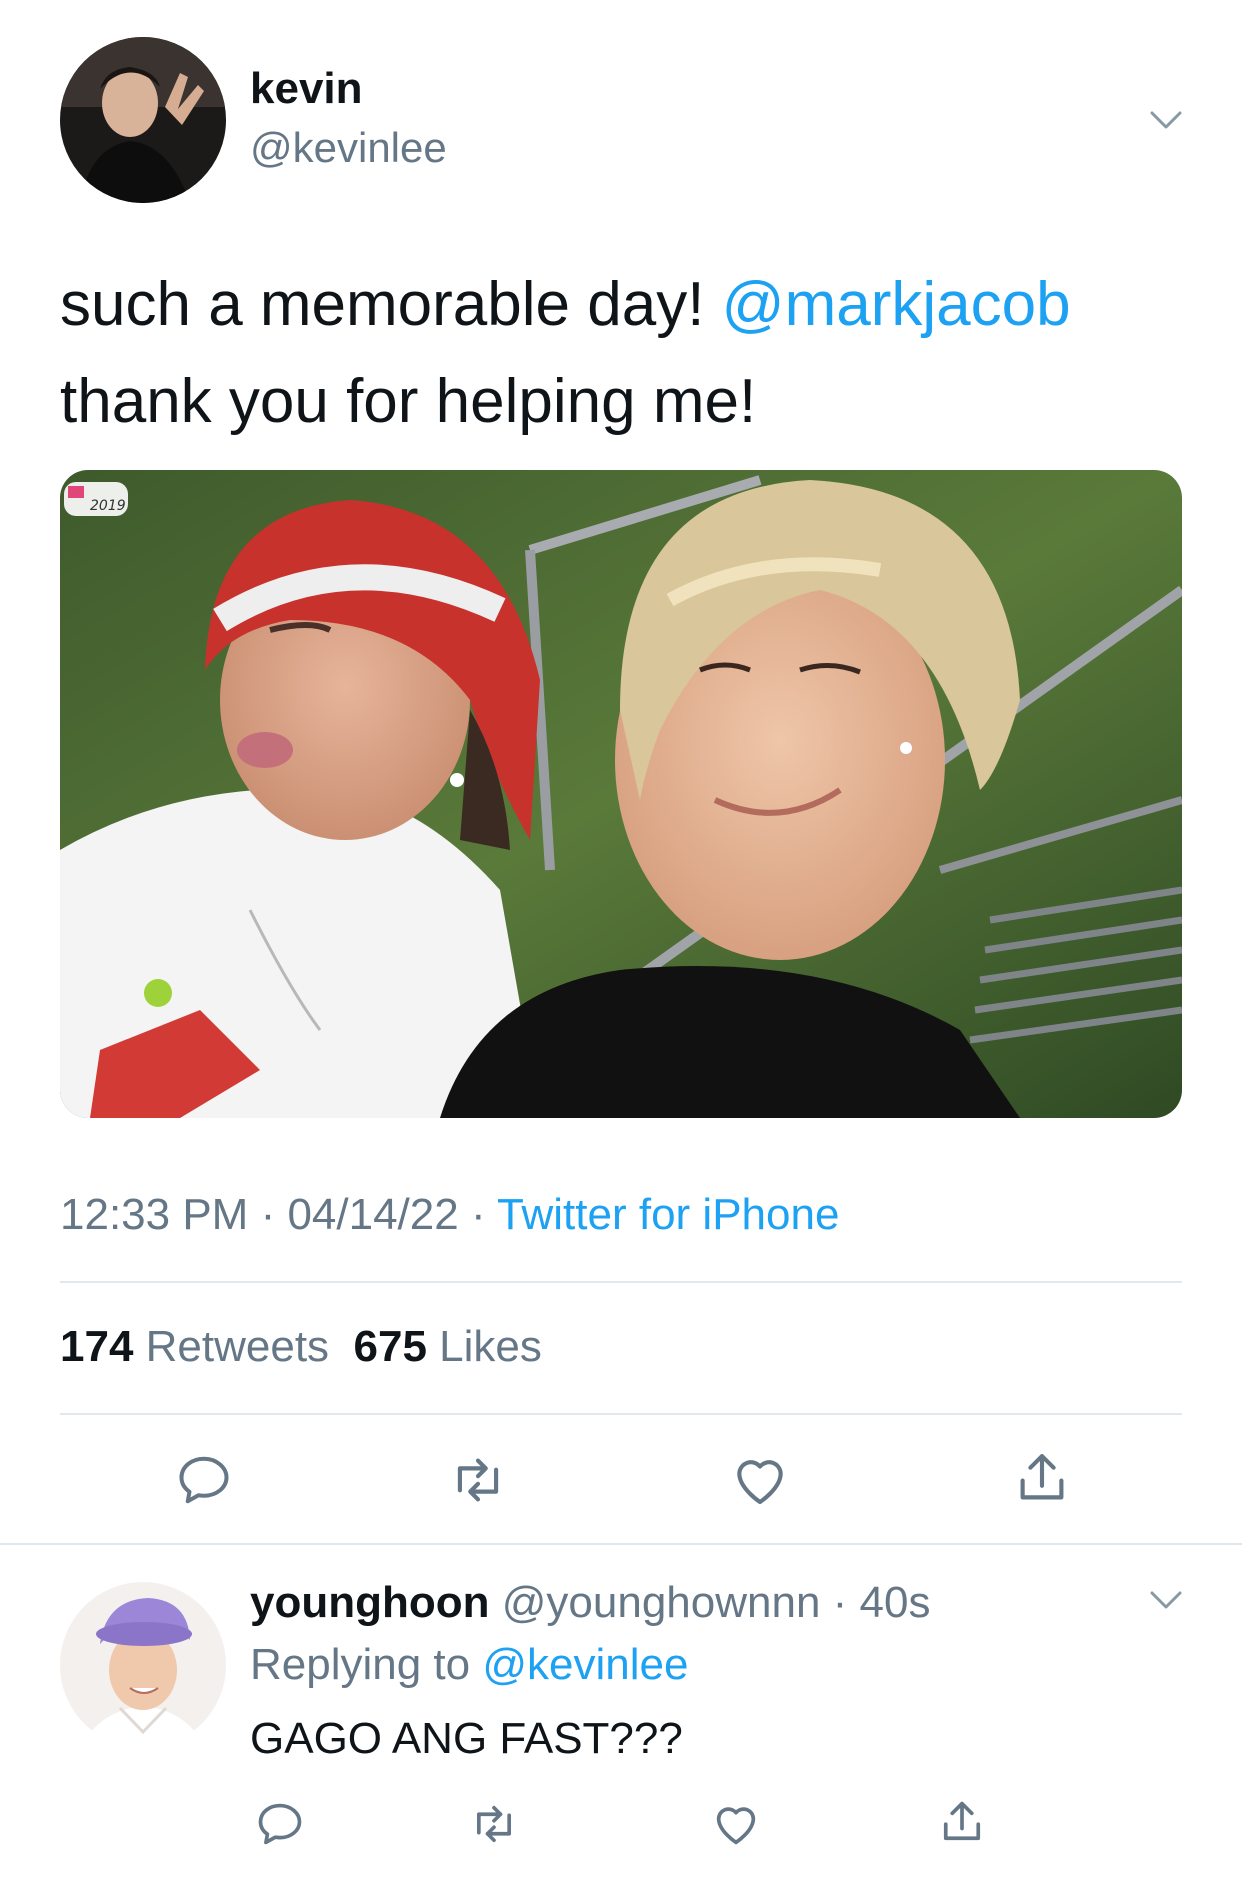  Describe the element at coordinates (408, 401) in the screenshot. I see `tweet-text-part2: thank you for helping me!` at that location.